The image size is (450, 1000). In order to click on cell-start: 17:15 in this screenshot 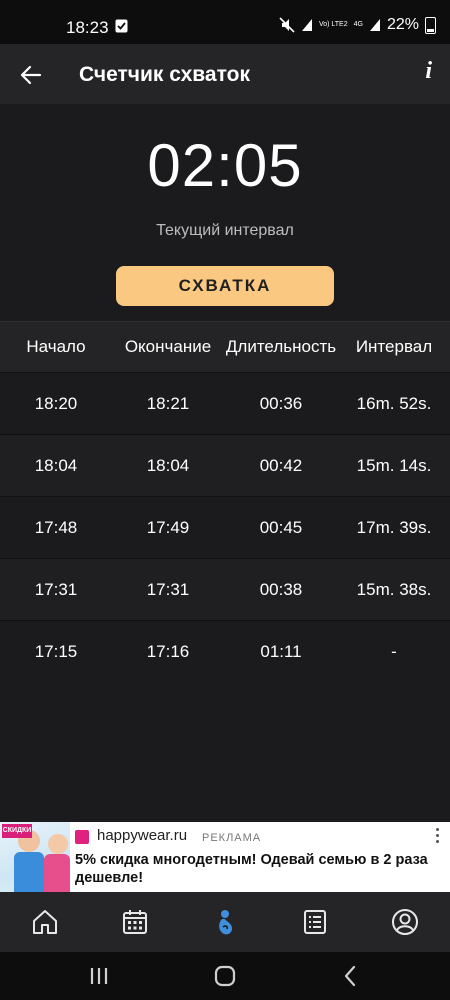, I will do `click(56, 651)`.